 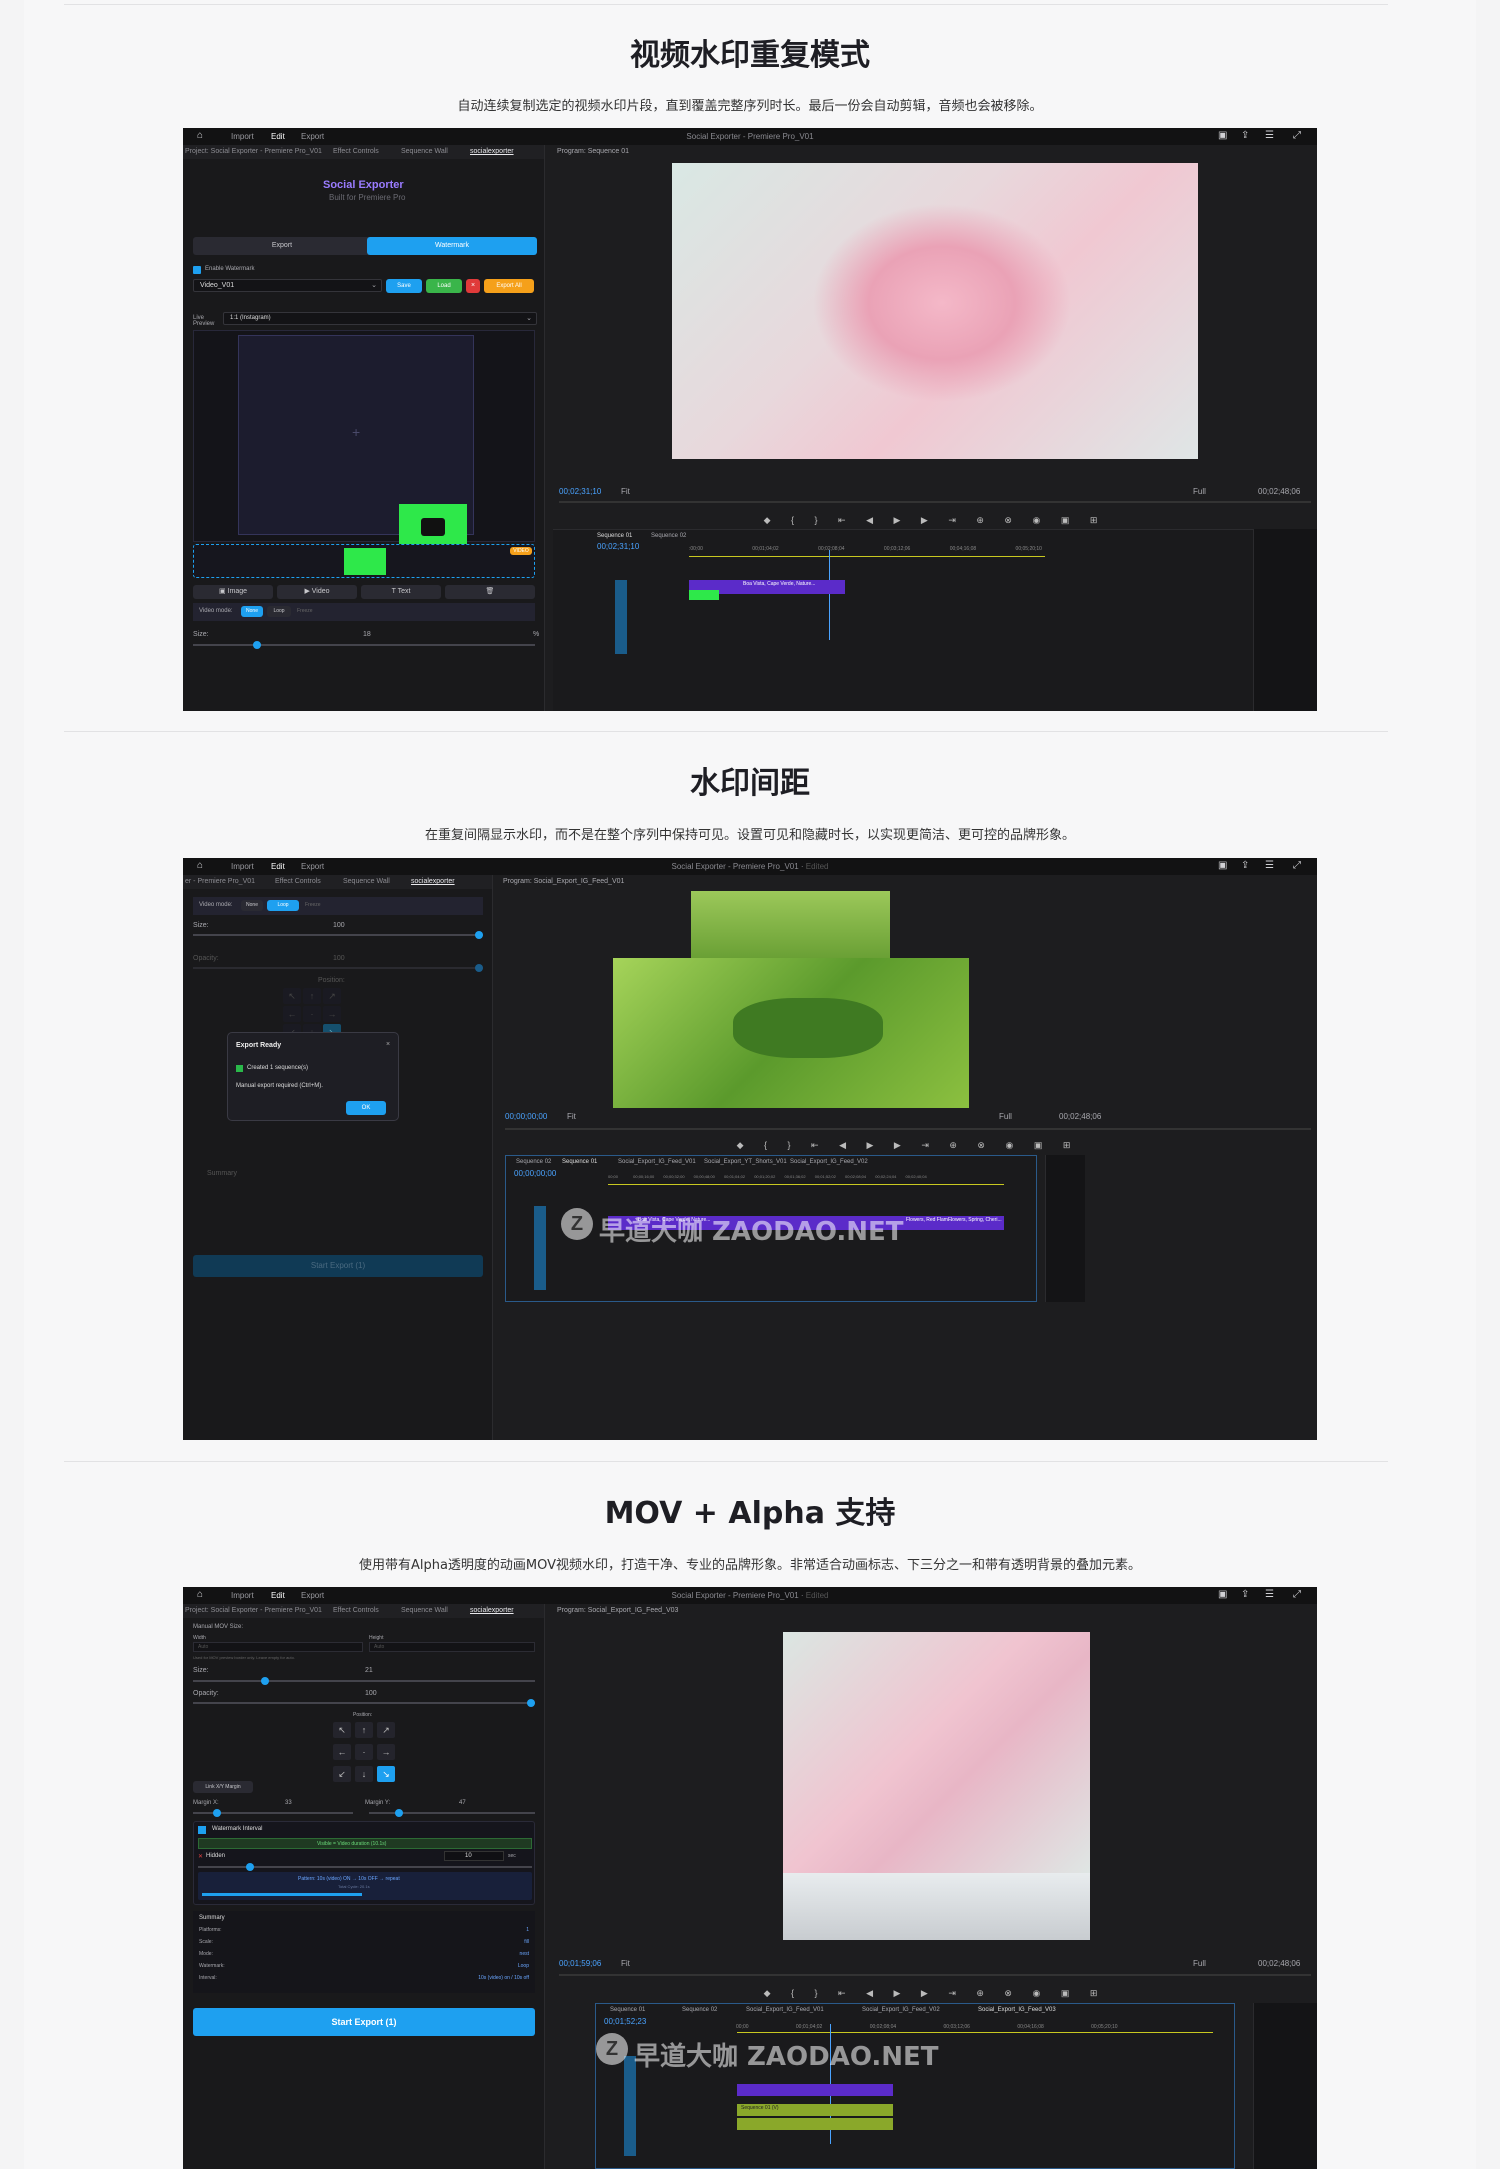 What do you see at coordinates (386, 1774) in the screenshot?
I see `position-bottom-right: ↘` at bounding box center [386, 1774].